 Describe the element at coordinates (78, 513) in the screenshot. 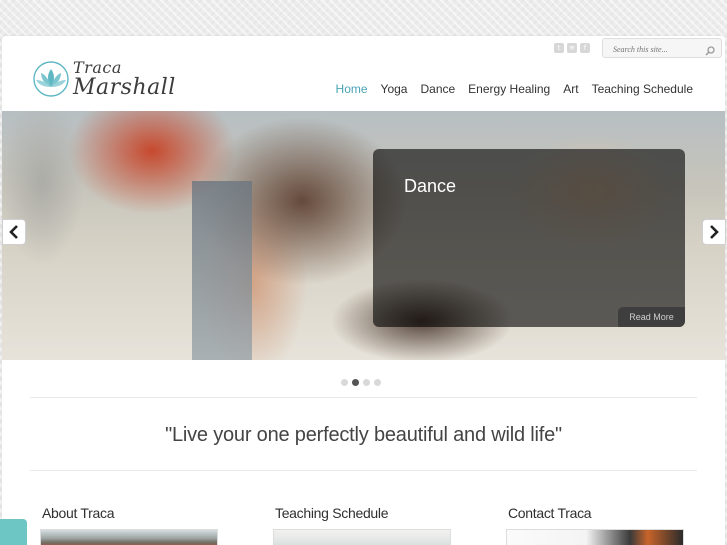

I see `about-heading: About Traca` at that location.